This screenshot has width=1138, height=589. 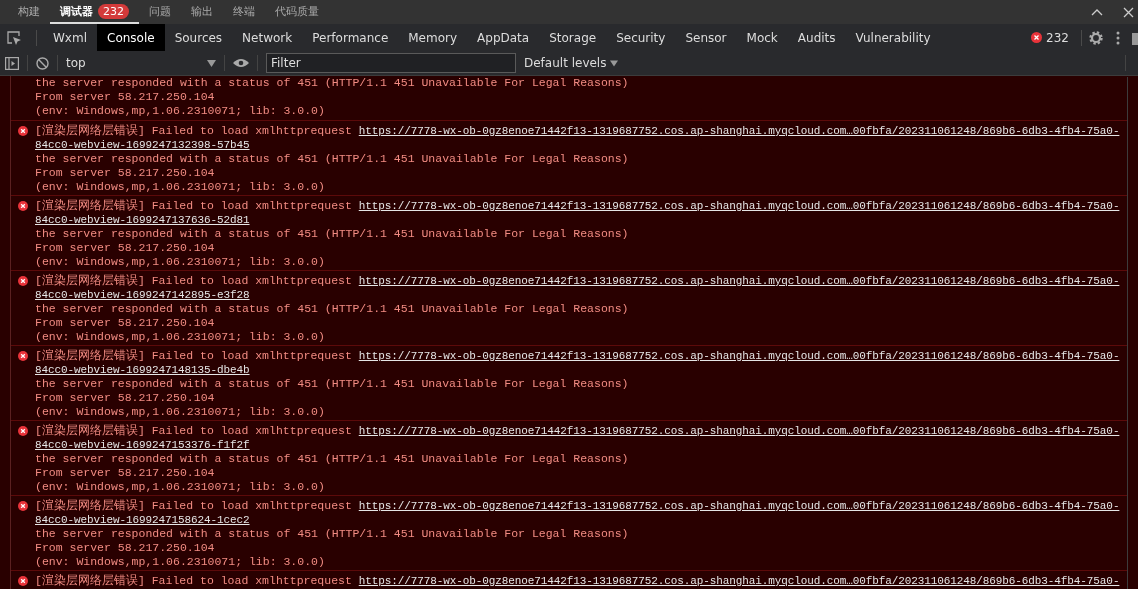 What do you see at coordinates (297, 12) in the screenshot?
I see `panel-tab: 代码质量` at bounding box center [297, 12].